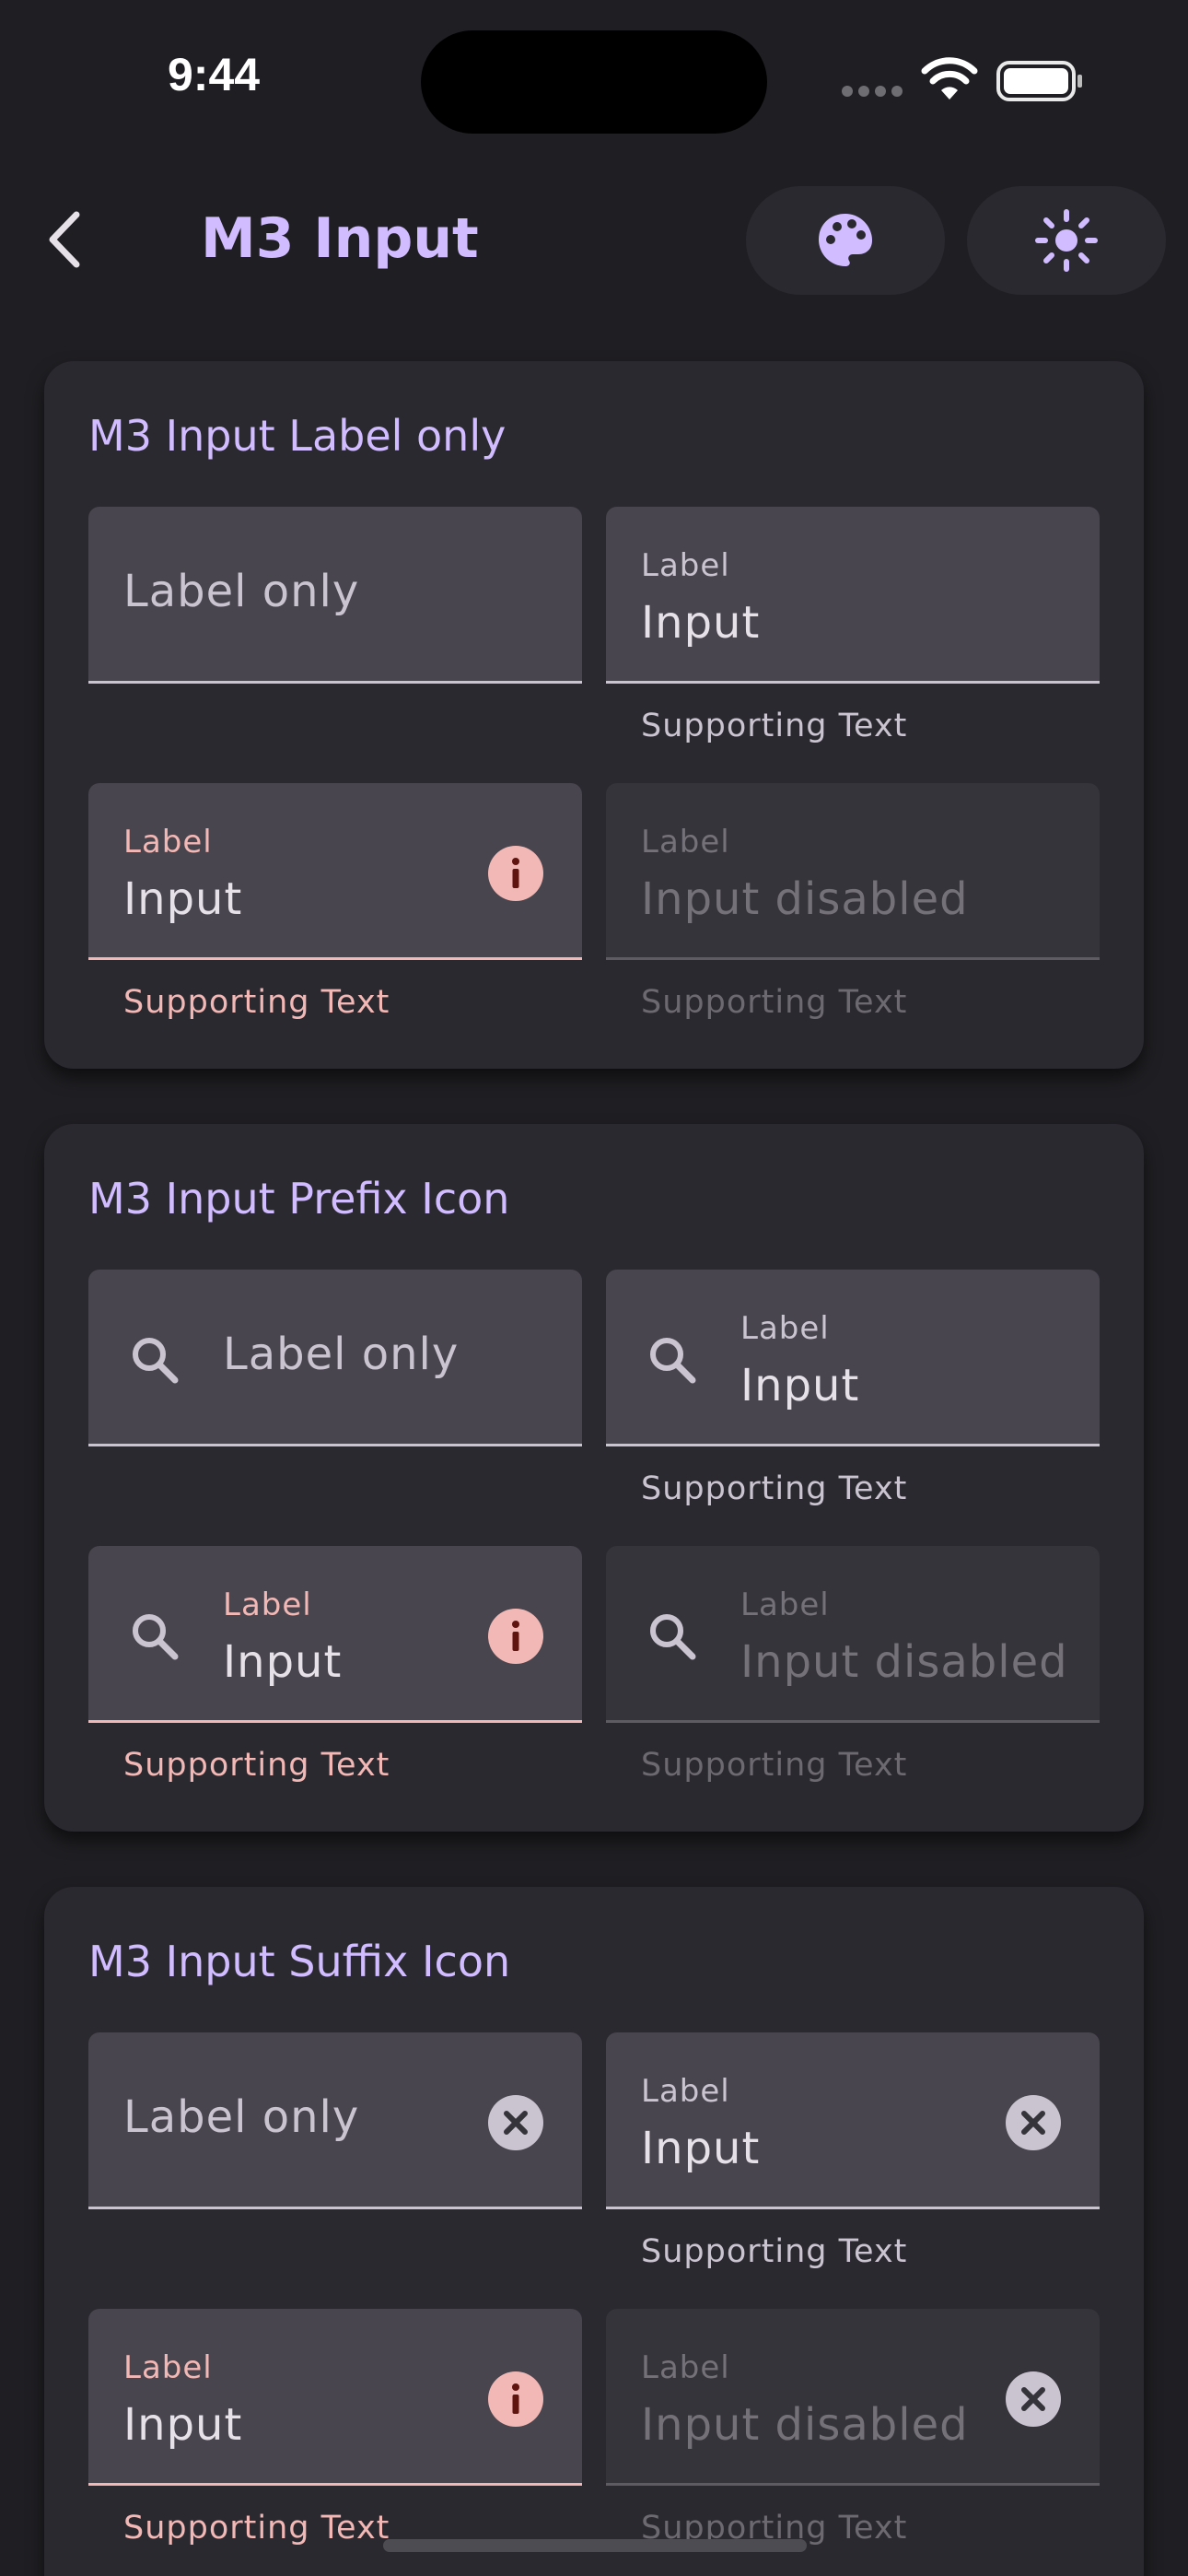 This screenshot has height=2576, width=1188. What do you see at coordinates (594, 239) in the screenshot?
I see `app-bar: M3 Input` at bounding box center [594, 239].